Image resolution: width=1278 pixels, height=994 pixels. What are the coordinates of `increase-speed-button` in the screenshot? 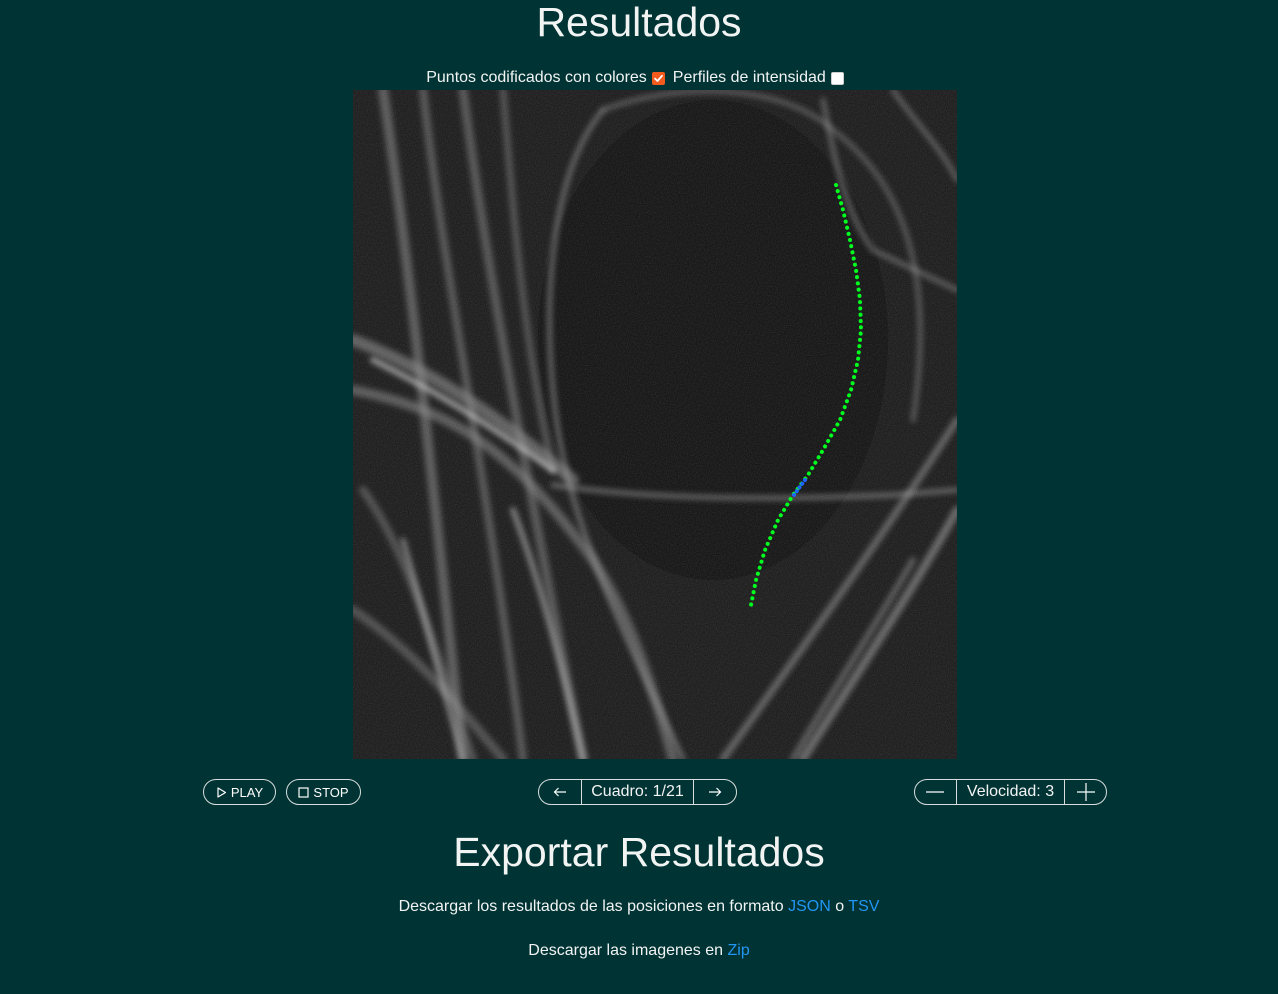 It's located at (1085, 792).